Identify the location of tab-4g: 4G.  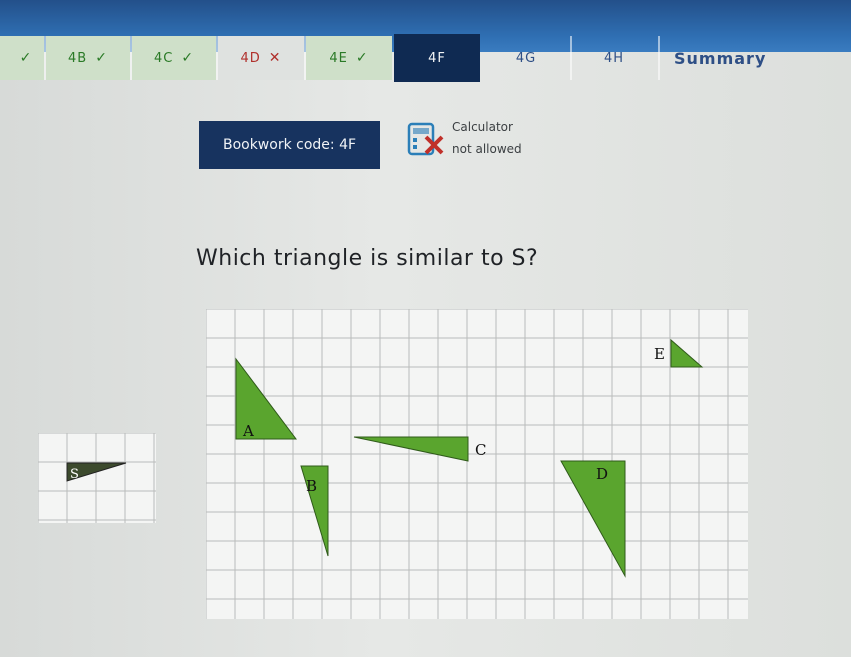
(526, 58).